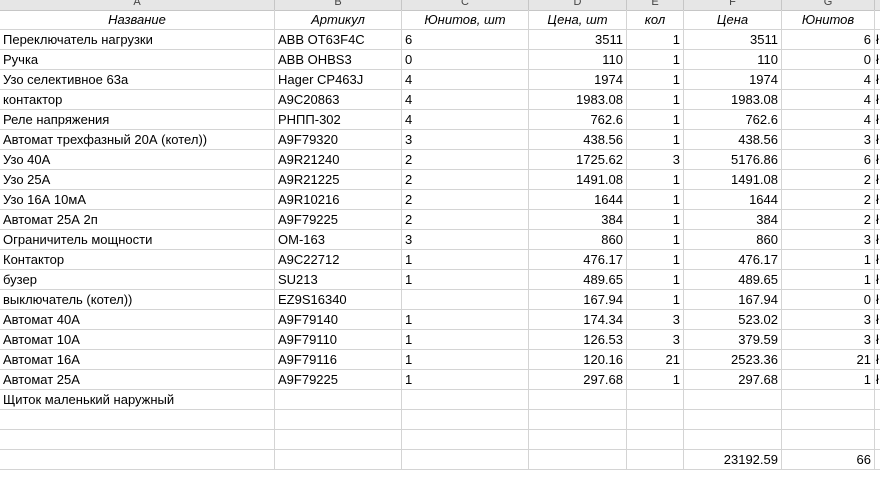 The height and width of the screenshot is (484, 880). Describe the element at coordinates (137, 100) in the screenshot. I see `cell-name: контактор` at that location.